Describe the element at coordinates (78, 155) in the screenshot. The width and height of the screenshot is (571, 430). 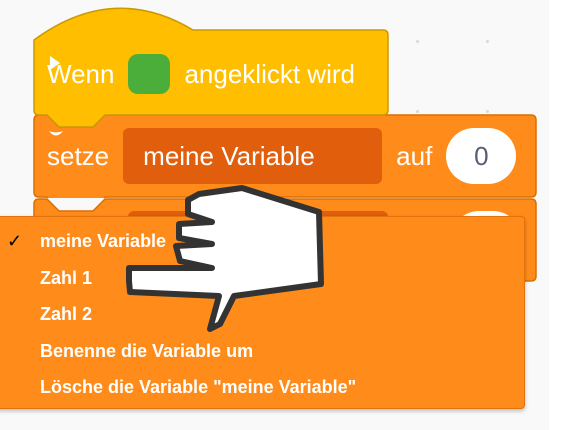
I see `set-label: setze` at that location.